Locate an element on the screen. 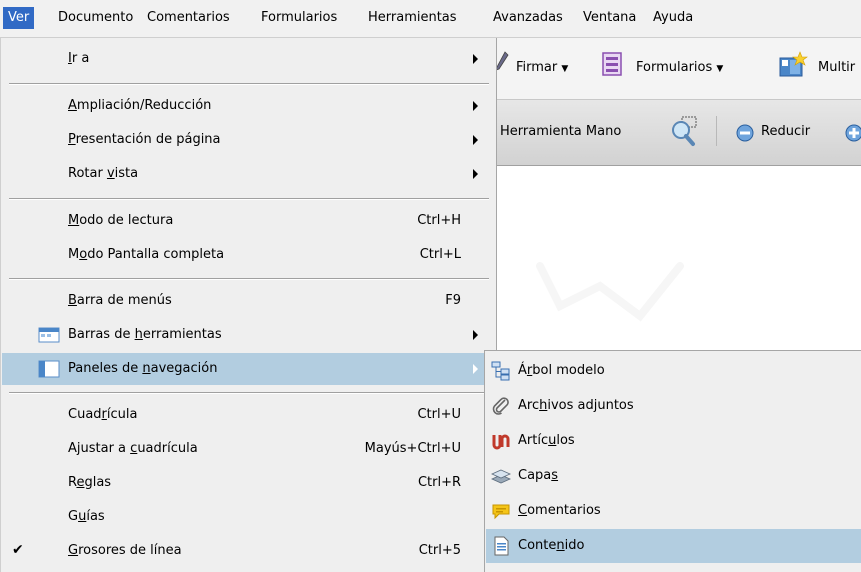 Image resolution: width=861 pixels, height=572 pixels. toolbars-icon is located at coordinates (49, 335).